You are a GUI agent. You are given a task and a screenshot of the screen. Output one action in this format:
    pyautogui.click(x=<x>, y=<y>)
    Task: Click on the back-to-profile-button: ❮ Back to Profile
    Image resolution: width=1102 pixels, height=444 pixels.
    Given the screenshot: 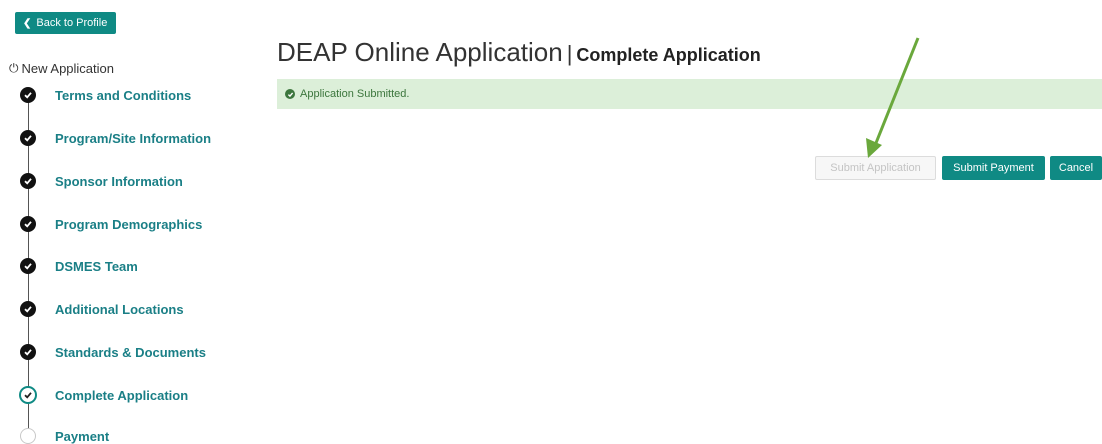 What is the action you would take?
    pyautogui.click(x=66, y=23)
    